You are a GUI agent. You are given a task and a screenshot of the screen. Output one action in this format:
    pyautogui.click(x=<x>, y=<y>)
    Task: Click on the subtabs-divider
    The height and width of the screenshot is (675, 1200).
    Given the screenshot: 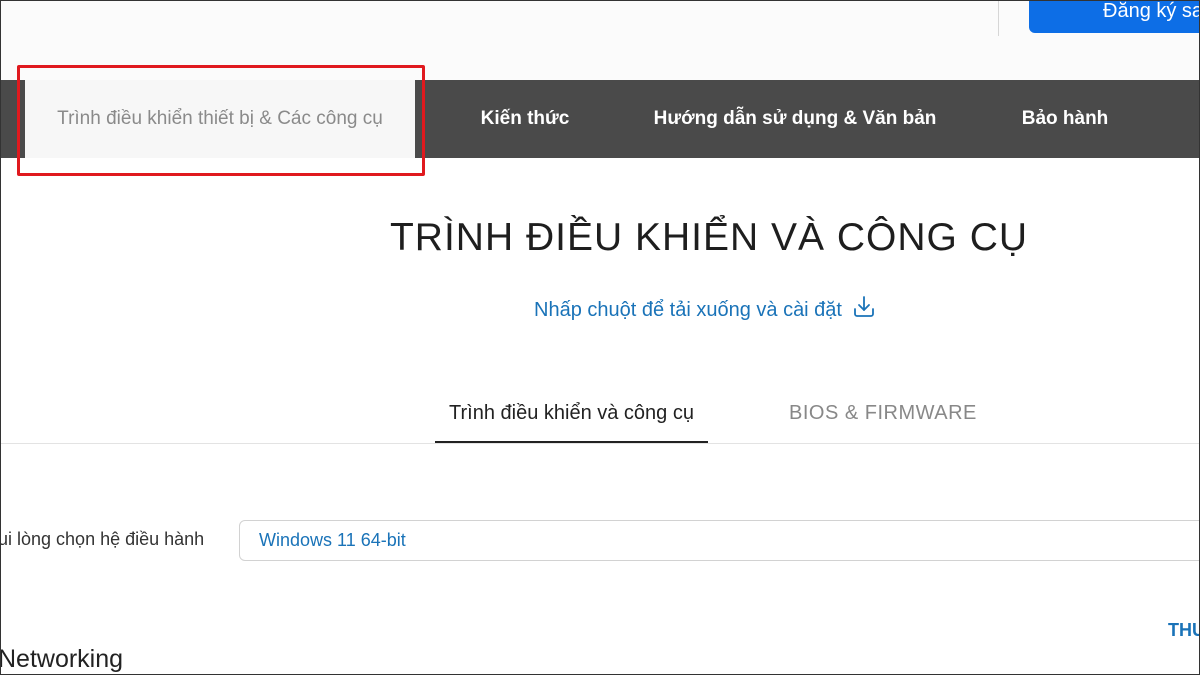 What is the action you would take?
    pyautogui.click(x=600, y=443)
    